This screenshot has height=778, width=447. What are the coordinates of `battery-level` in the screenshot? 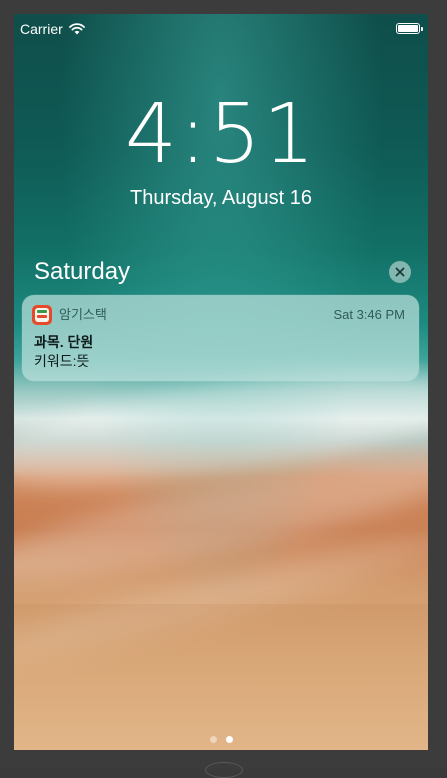 It's located at (408, 28).